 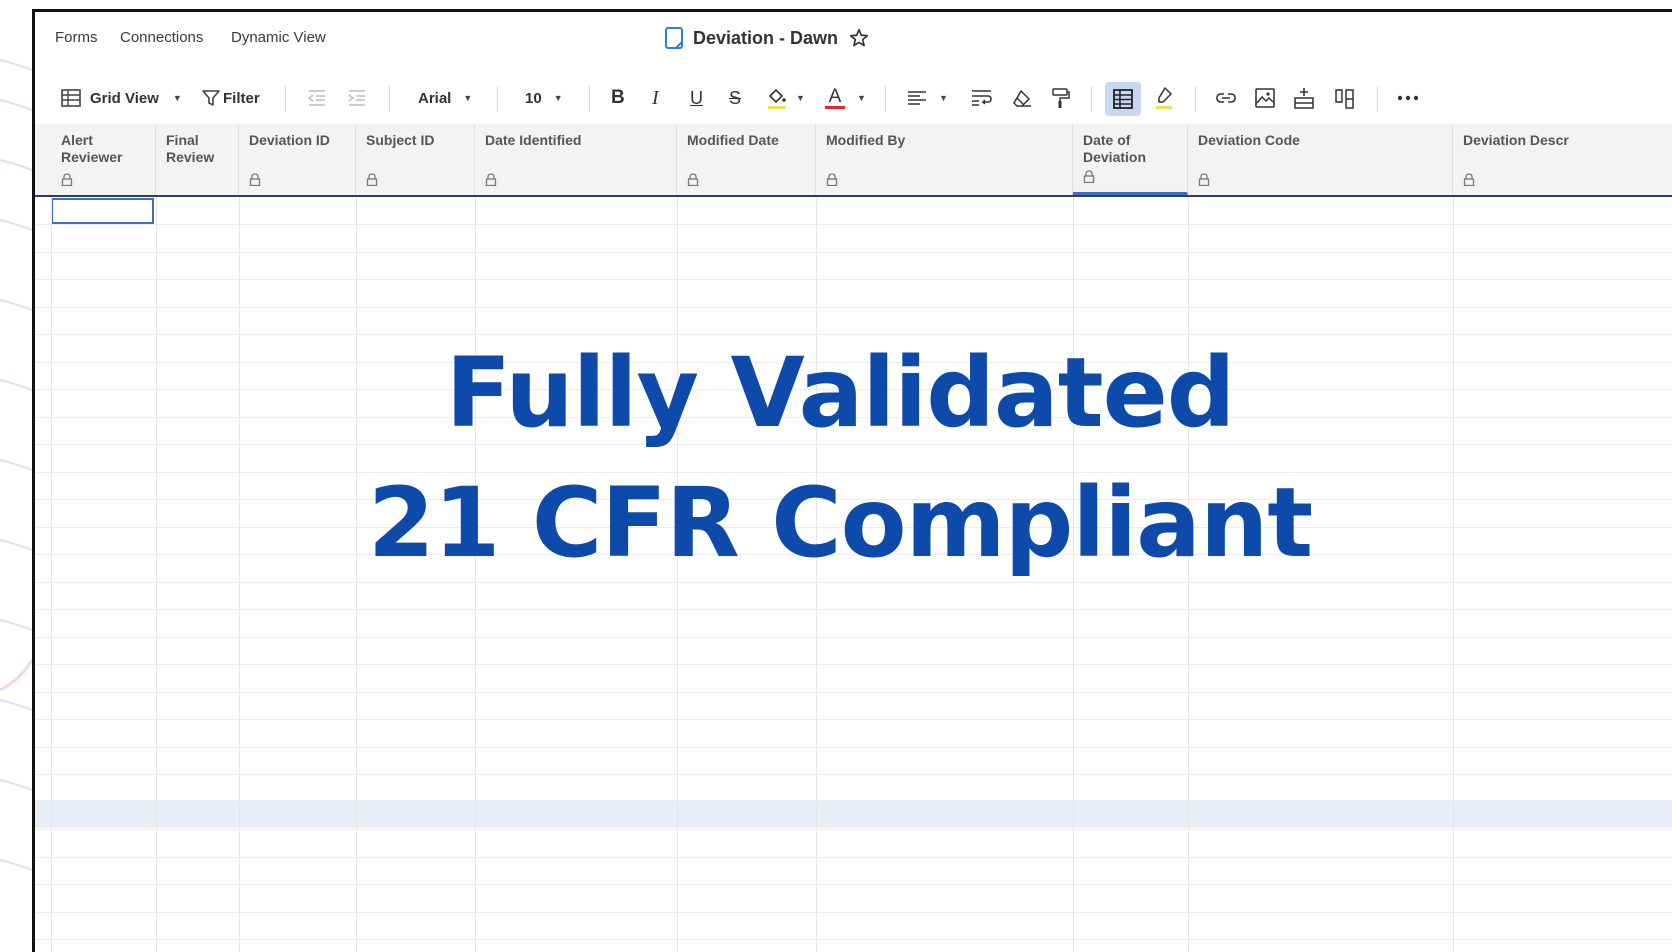 I want to click on text-color-icon: A, so click(x=835, y=98).